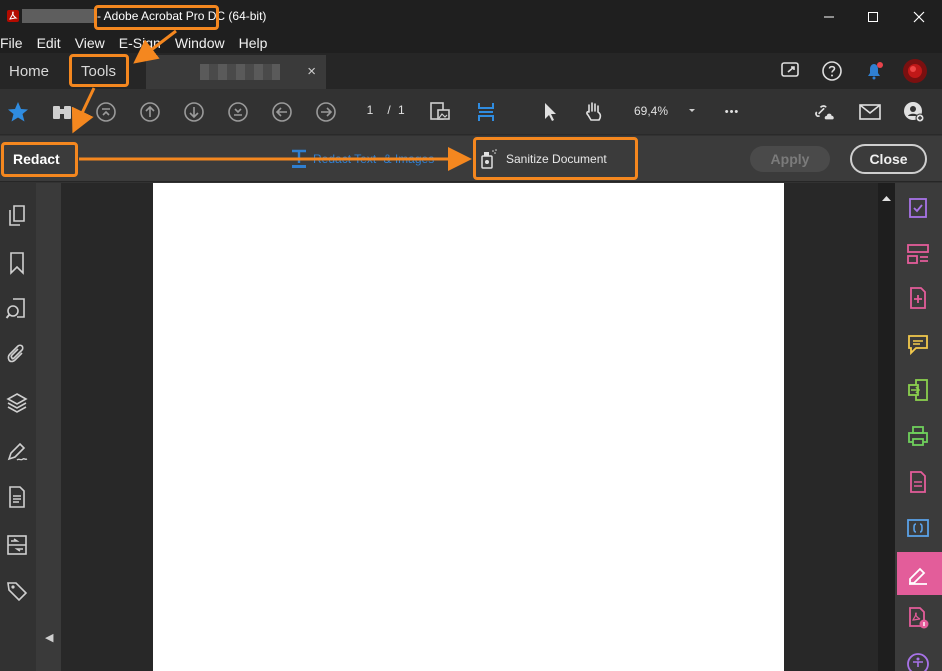 The width and height of the screenshot is (942, 671). Describe the element at coordinates (471, 112) in the screenshot. I see `main-toolbar: 1 / 1 69,4% •••` at that location.